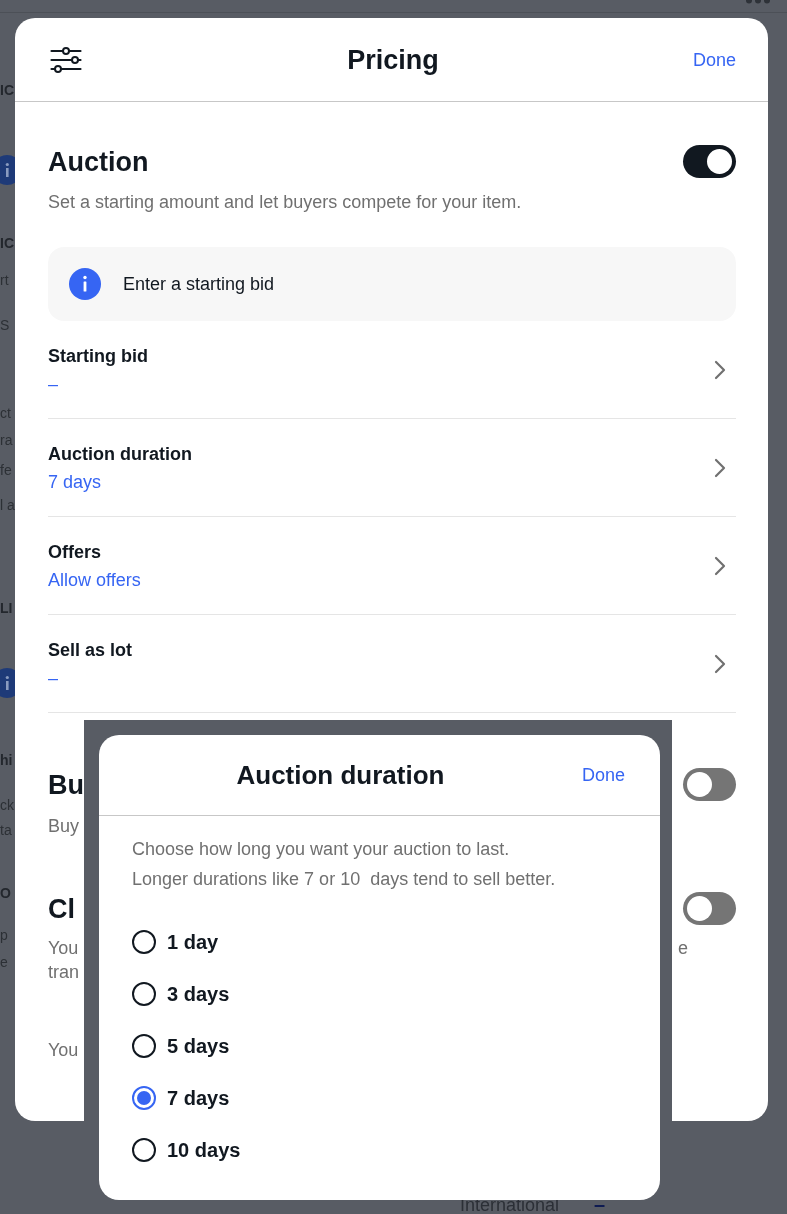  I want to click on section-description: tran, so click(64, 972).